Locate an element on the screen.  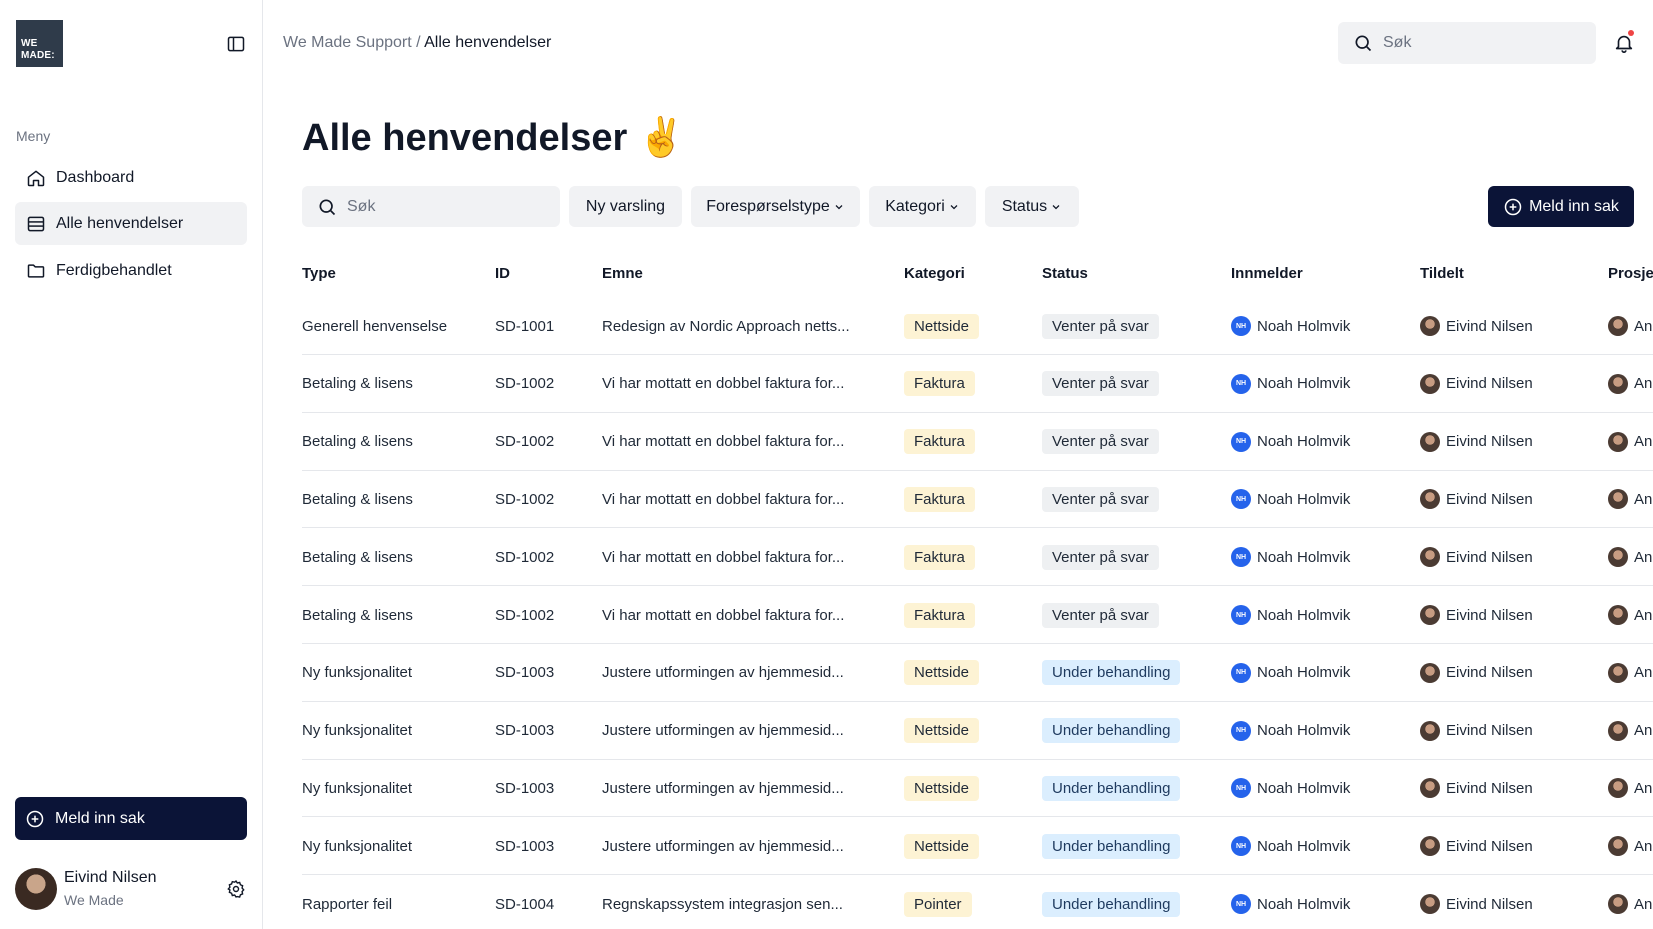
page-title: Alle henvendelser ✌️ is located at coordinates (494, 138).